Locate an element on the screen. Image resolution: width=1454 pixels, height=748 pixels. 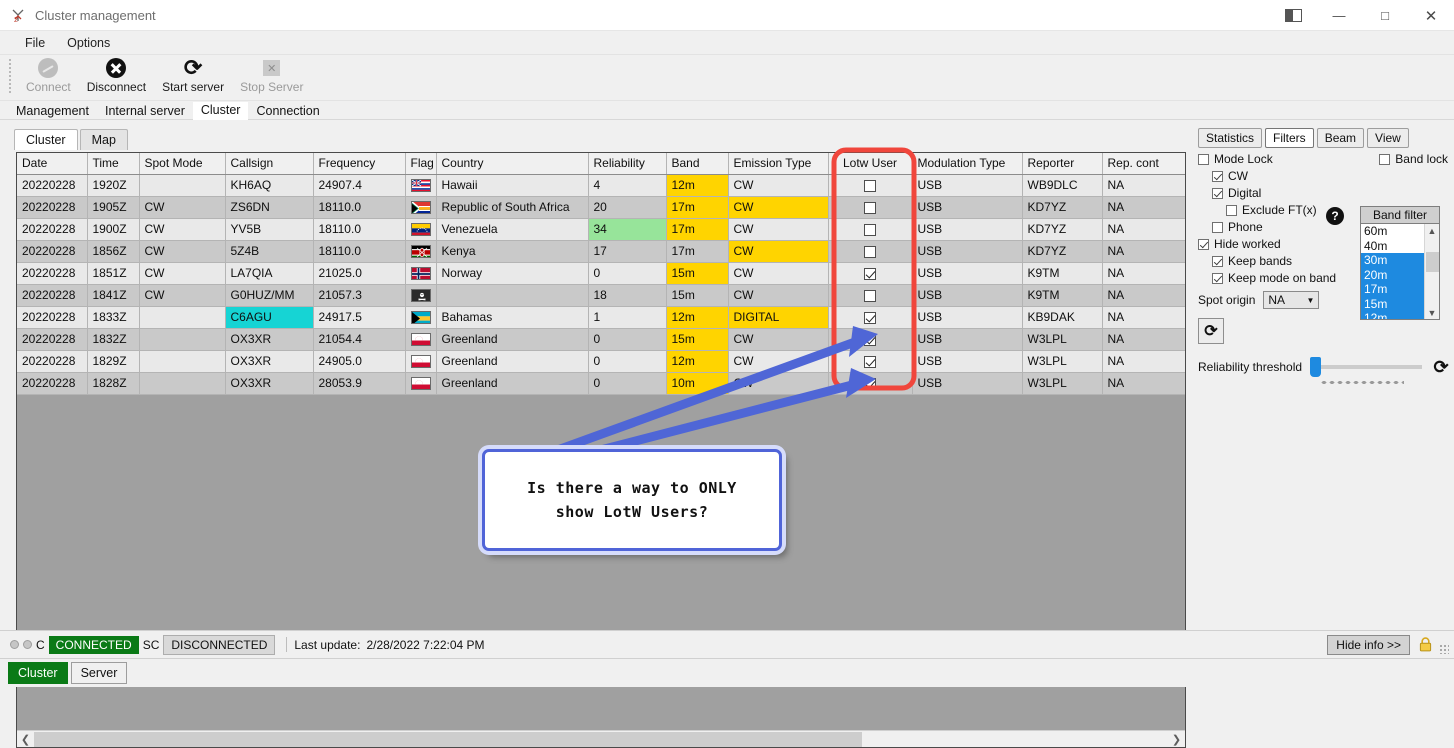
band-filter-list: 60m40m30m20m17m15m12m10m ▲ ▼ is located at coordinates (1400, 272).